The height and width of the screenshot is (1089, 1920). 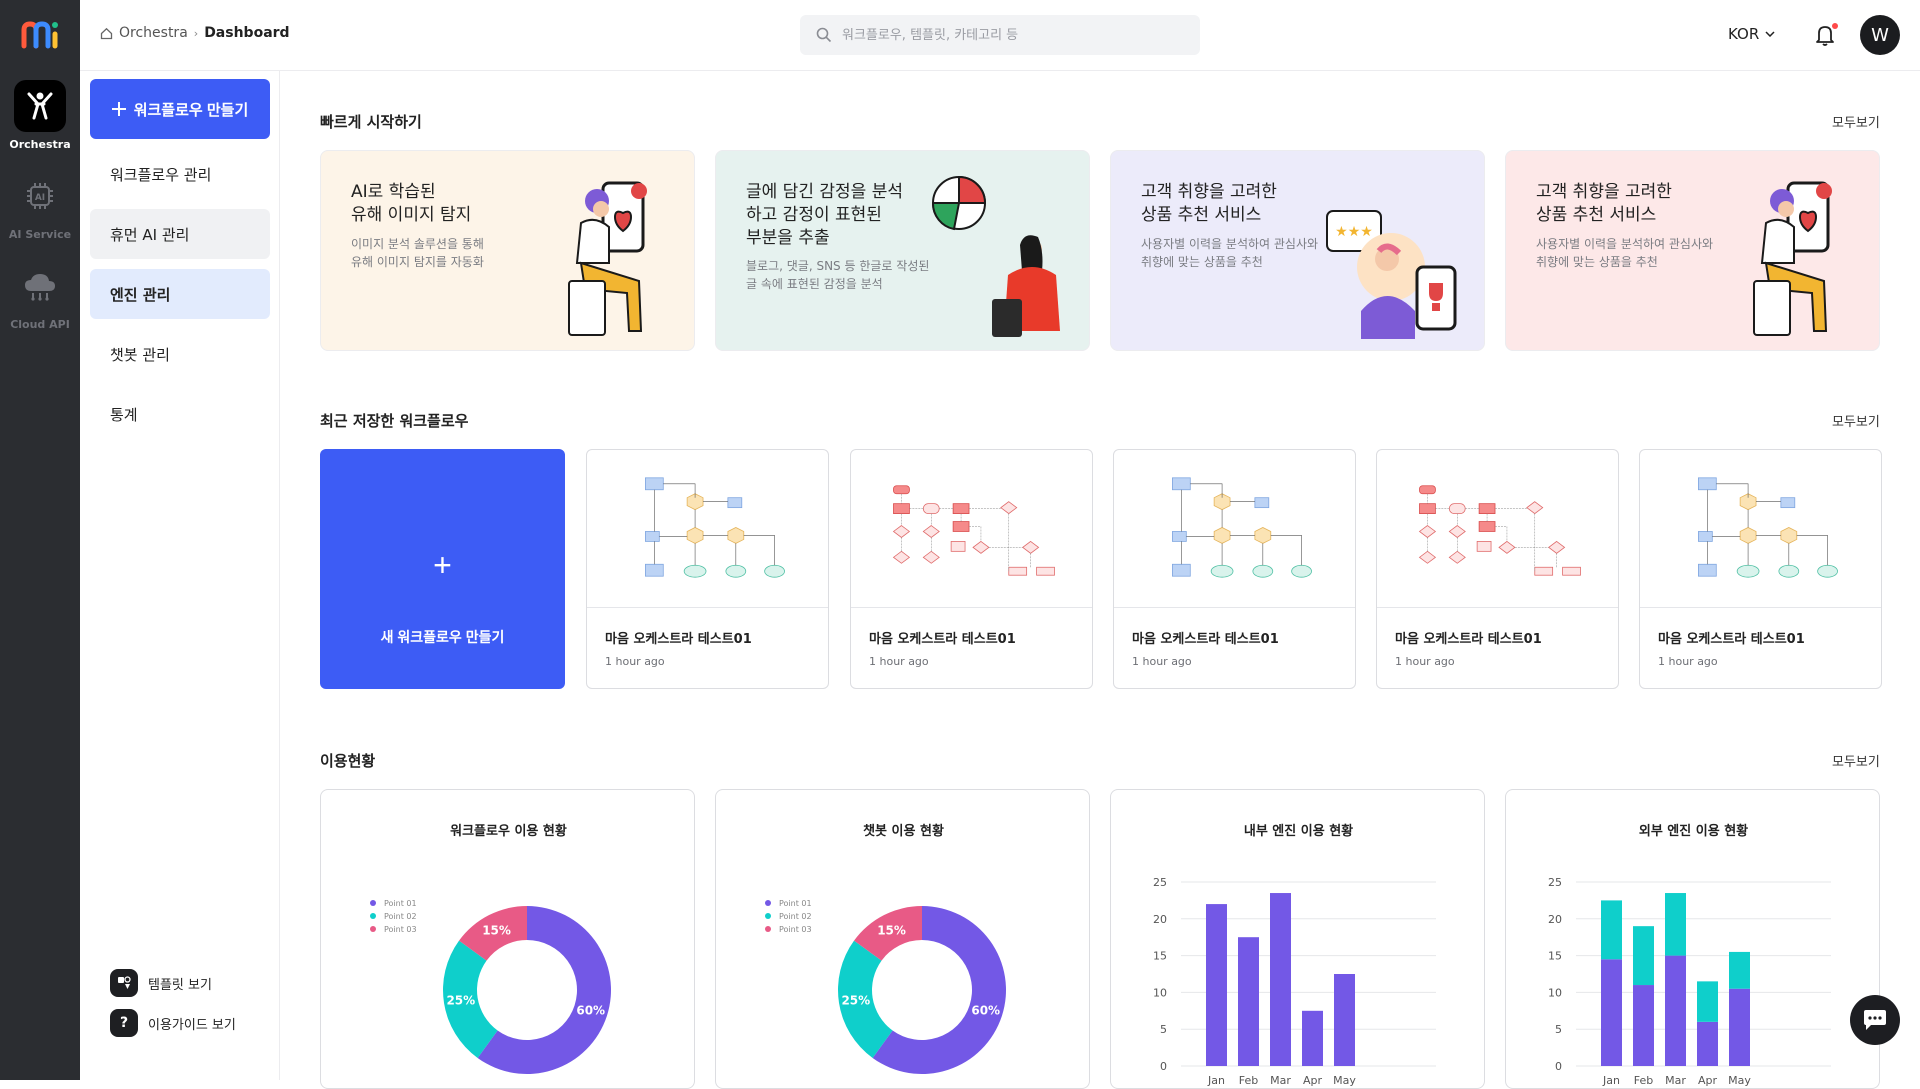 What do you see at coordinates (40, 34) in the screenshot?
I see `app-logo` at bounding box center [40, 34].